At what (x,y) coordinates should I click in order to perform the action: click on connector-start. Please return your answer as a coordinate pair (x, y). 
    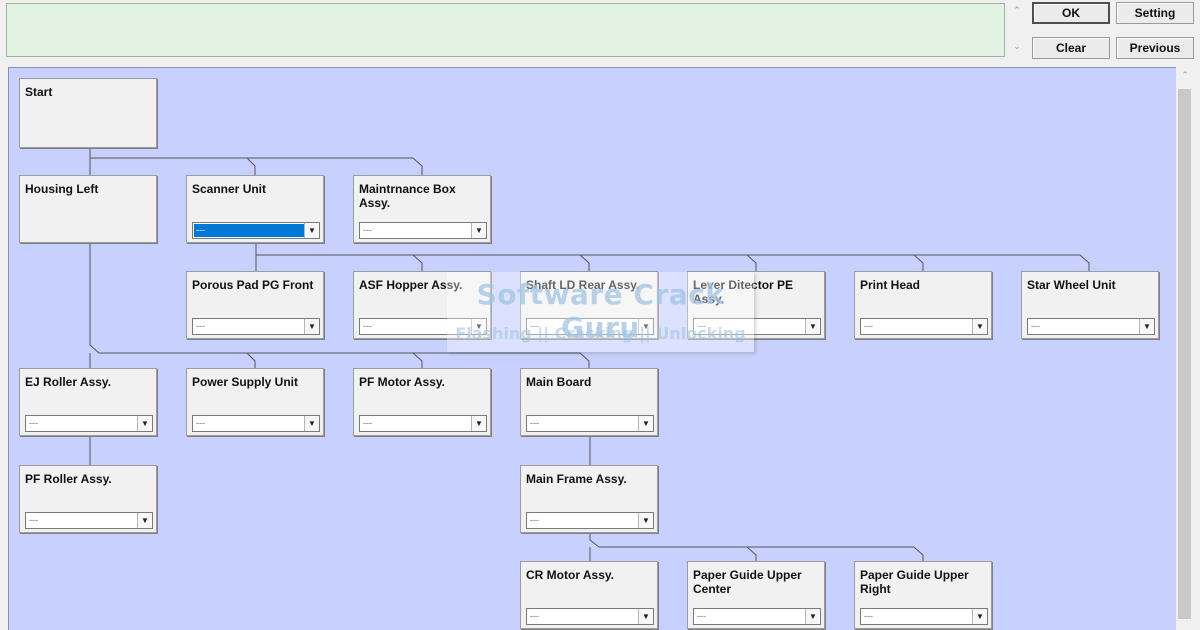
    Looking at the image, I should click on (256, 161).